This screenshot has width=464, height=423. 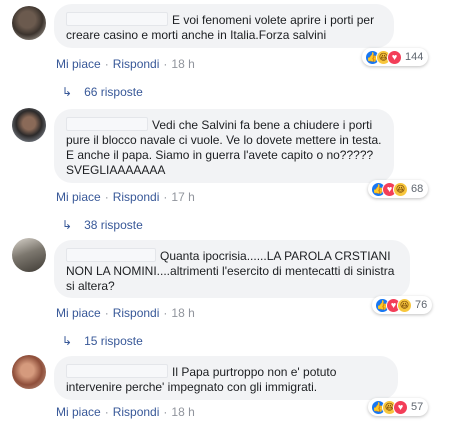 What do you see at coordinates (182, 197) in the screenshot?
I see `timestamp: 17 h` at bounding box center [182, 197].